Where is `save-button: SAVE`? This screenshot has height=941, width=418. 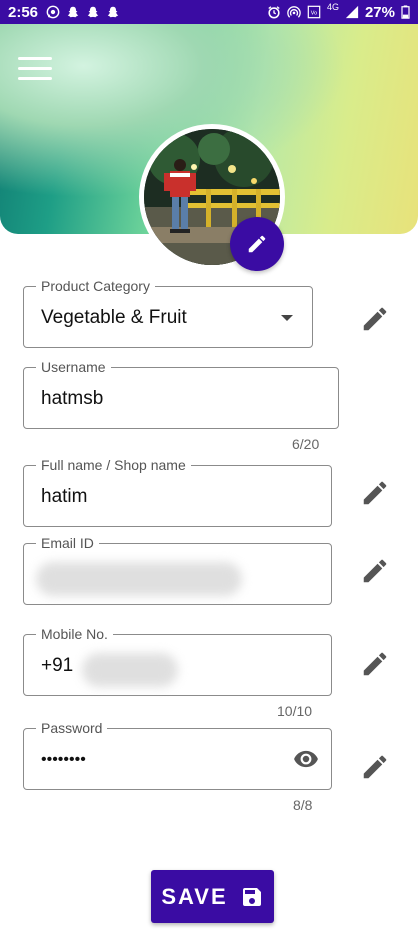 save-button: SAVE is located at coordinates (212, 896).